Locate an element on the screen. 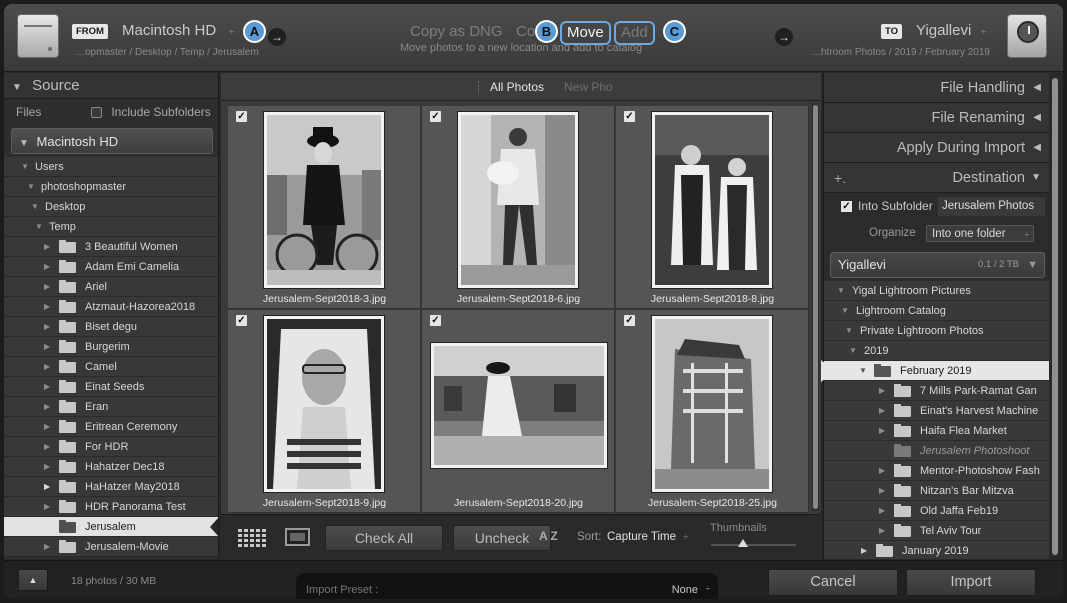 This screenshot has width=1067, height=603. import-button: Import is located at coordinates (971, 582).